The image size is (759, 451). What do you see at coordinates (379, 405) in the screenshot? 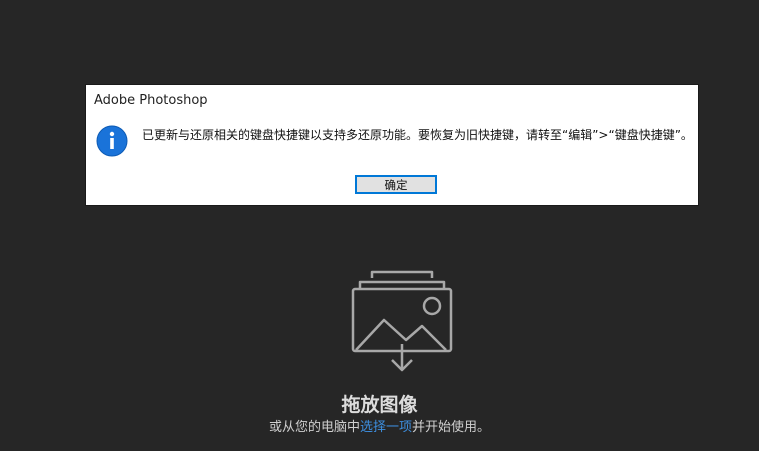
I see `drop-title: 拖放图像` at bounding box center [379, 405].